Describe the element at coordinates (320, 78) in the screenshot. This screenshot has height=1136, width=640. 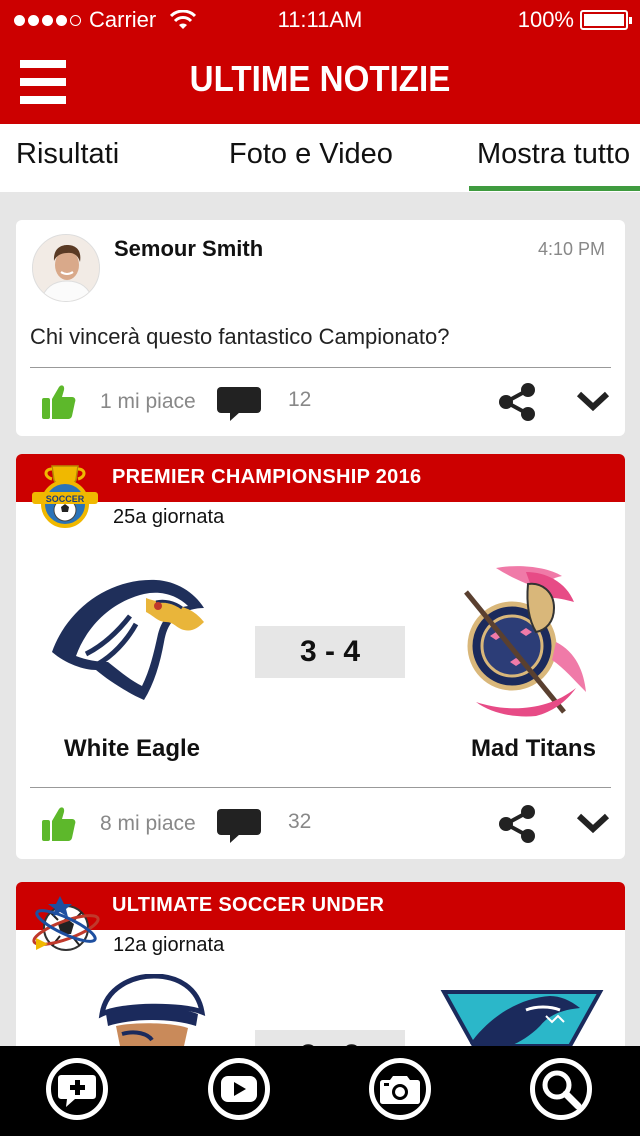
I see `page-title: ULTIME NOTIZIE` at that location.